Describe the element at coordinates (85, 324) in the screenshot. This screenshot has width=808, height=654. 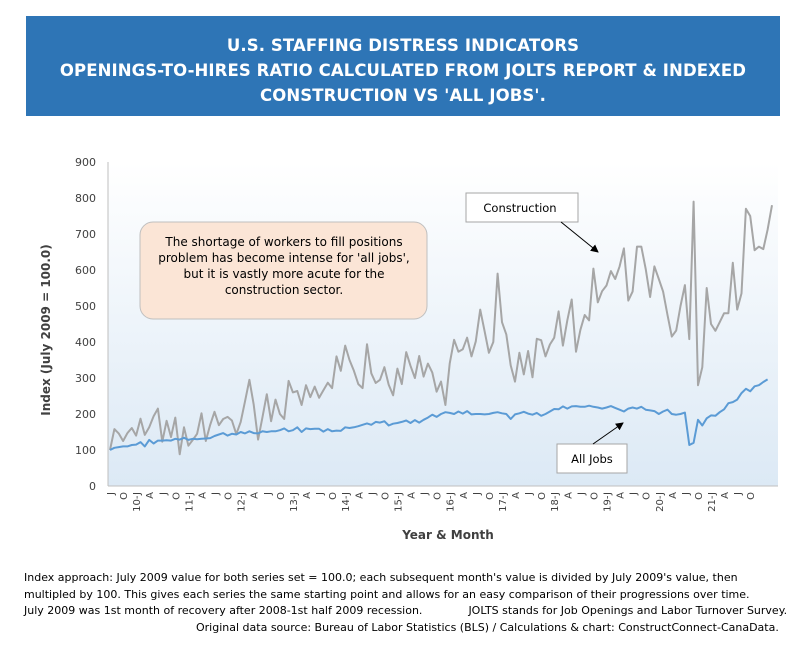
I see `y-tick-labels: 0 100 200 300 400 500 600 700 800 900` at that location.